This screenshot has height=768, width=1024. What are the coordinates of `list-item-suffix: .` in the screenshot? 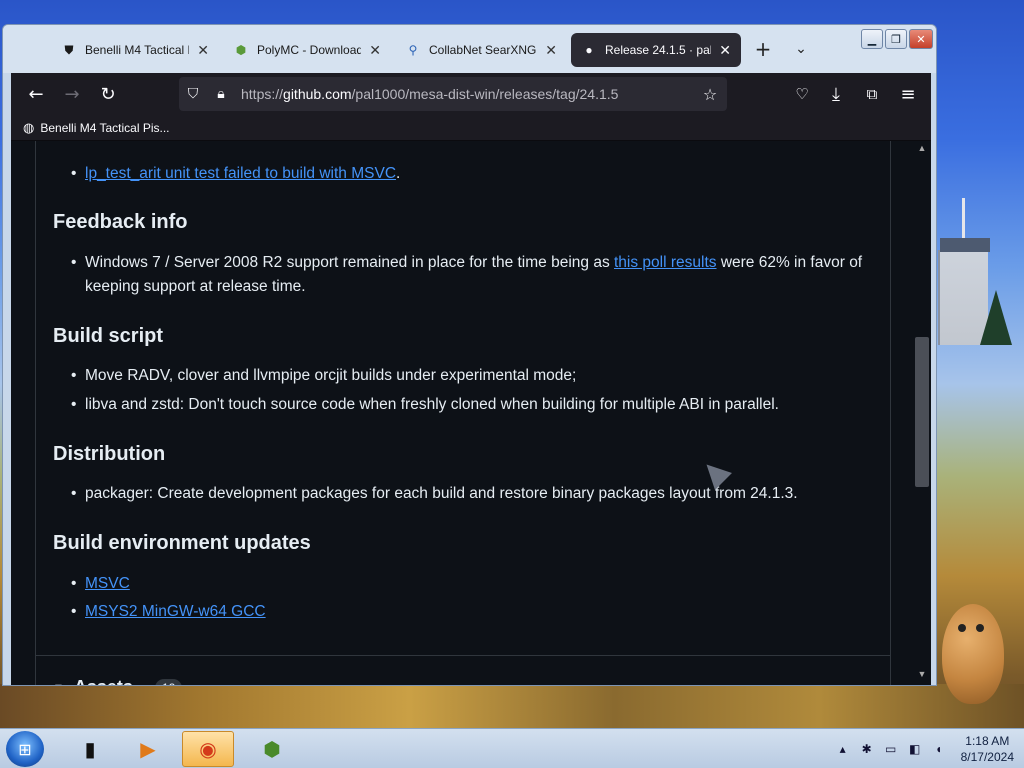 It's located at (398, 173).